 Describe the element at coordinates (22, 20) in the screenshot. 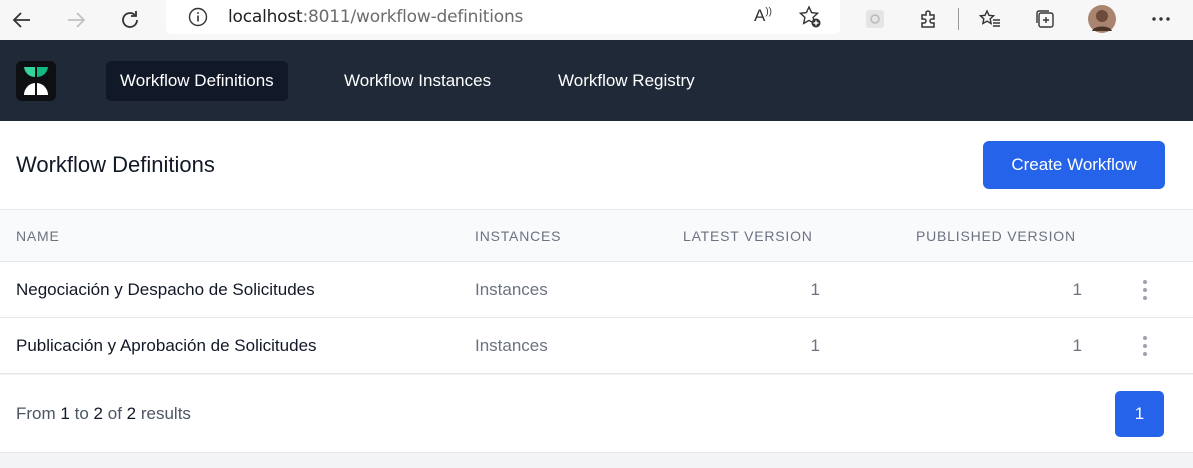

I see `back-arrow-icon` at that location.